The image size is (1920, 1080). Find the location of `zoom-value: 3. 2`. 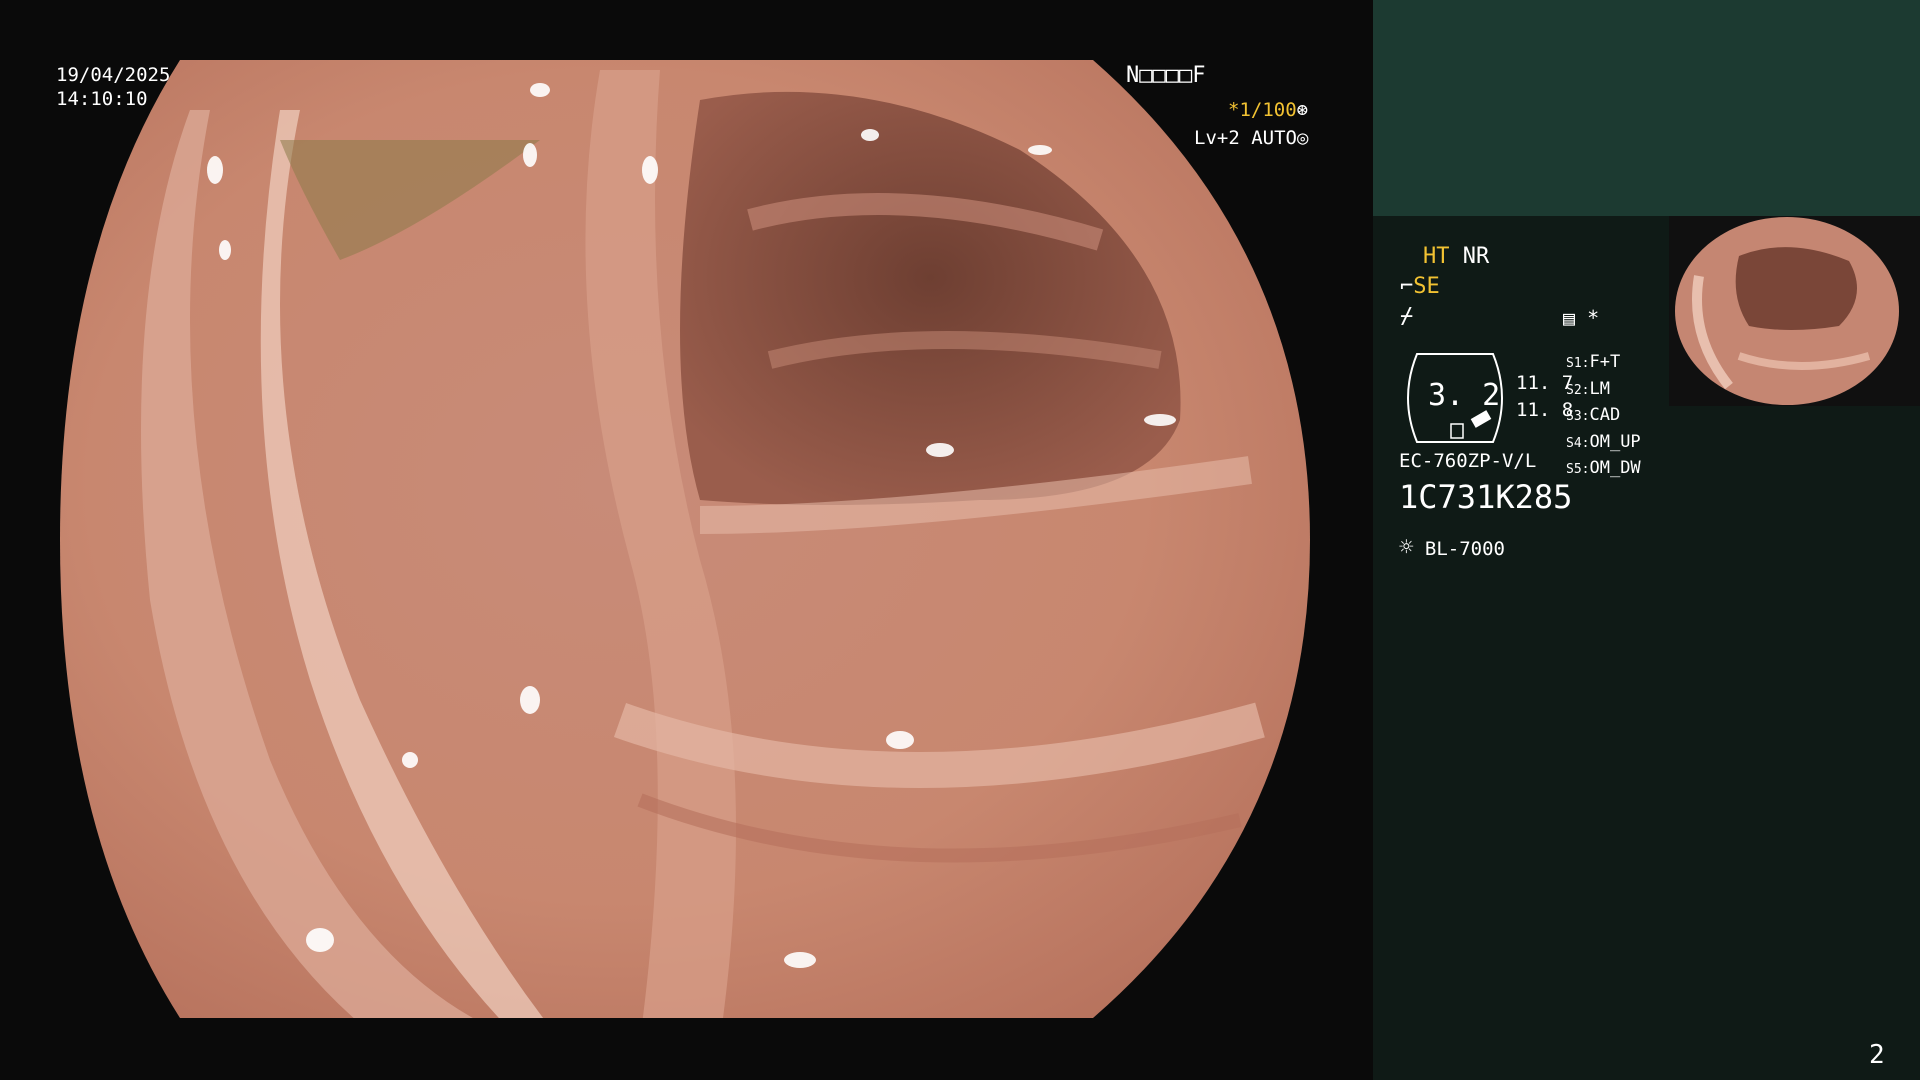

zoom-value: 3. 2 is located at coordinates (1464, 395).